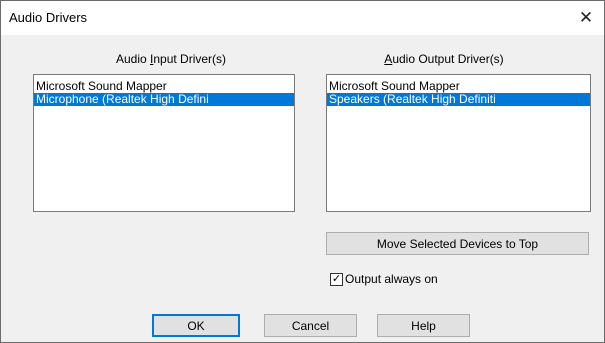  I want to click on title-bar: Audio Drivers ✕, so click(302, 18).